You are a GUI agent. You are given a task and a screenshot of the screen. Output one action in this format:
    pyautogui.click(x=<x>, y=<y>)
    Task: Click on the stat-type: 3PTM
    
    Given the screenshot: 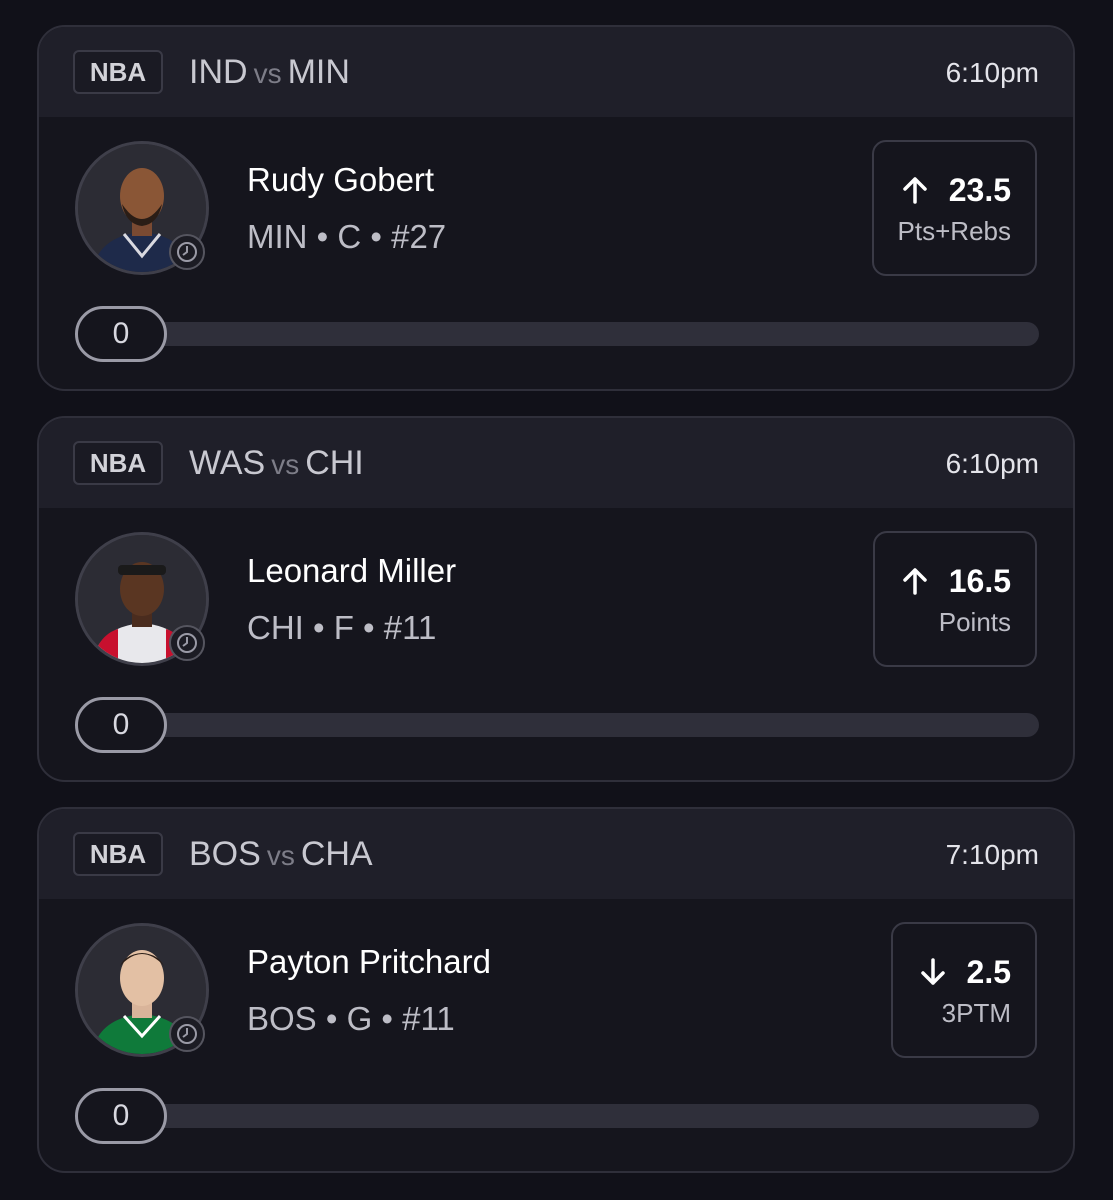 What is the action you would take?
    pyautogui.click(x=976, y=1013)
    